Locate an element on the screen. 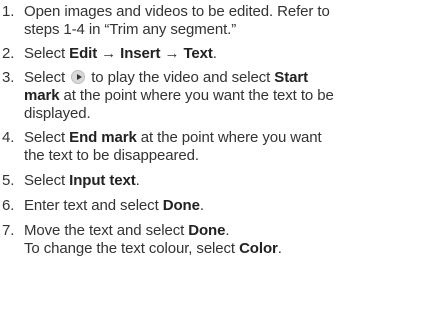 The image size is (433, 326). step-text-line: Move the text and select Done. is located at coordinates (228, 231).